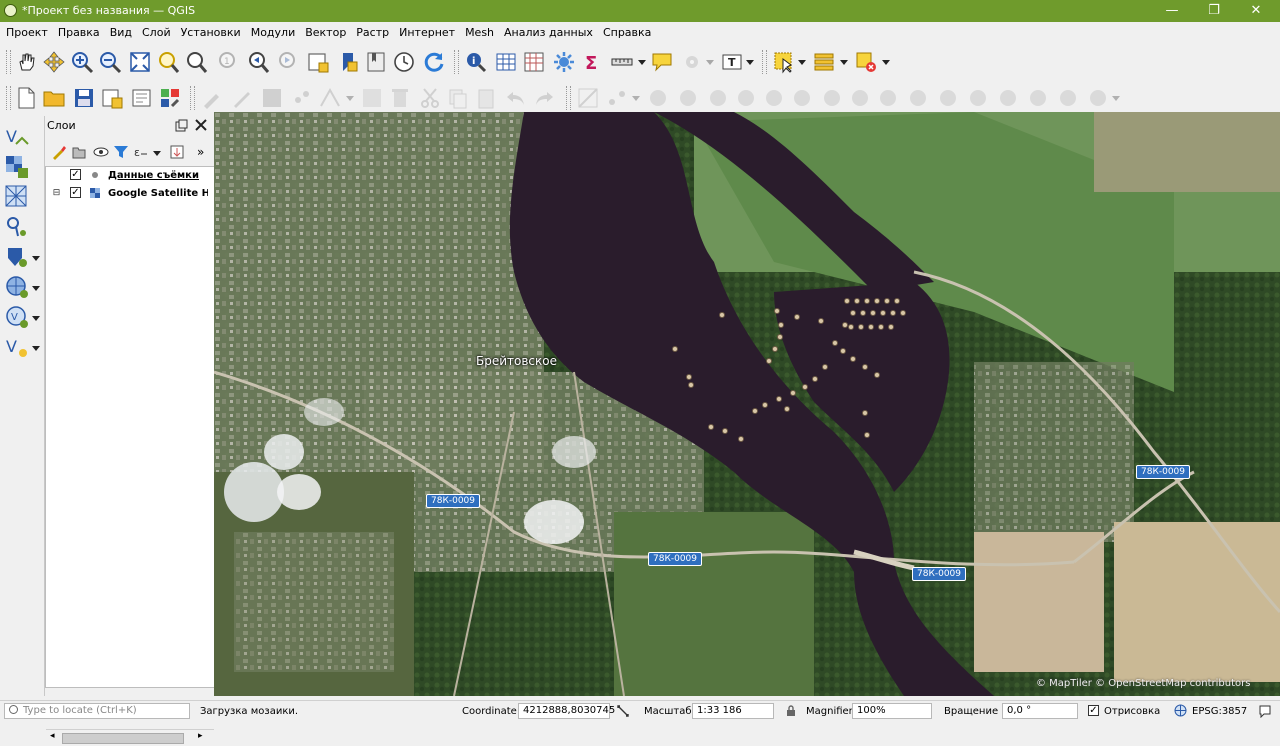  Describe the element at coordinates (588, 98) in the screenshot. I see `digitize-with-segment-icon` at that location.